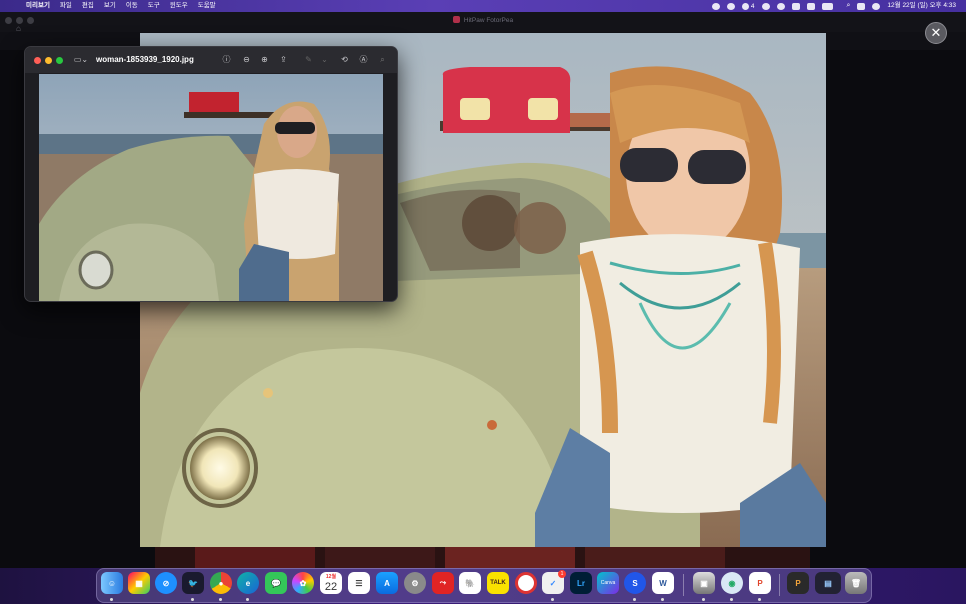  Describe the element at coordinates (760, 583) in the screenshot. I see `fotorpea-app-icon: P` at that location.